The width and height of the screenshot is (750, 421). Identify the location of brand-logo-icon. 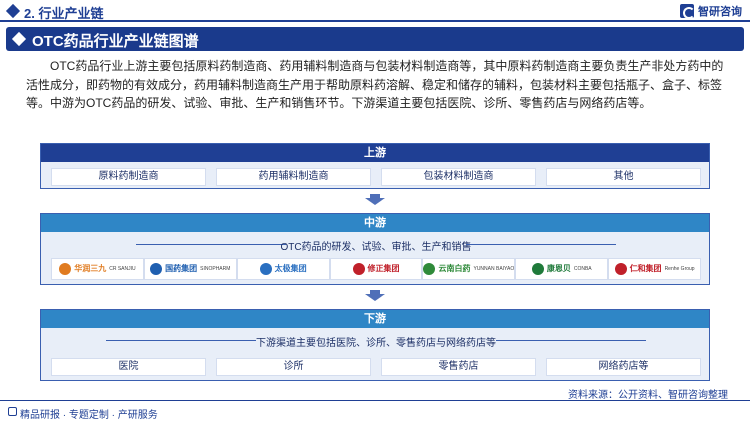
(687, 11).